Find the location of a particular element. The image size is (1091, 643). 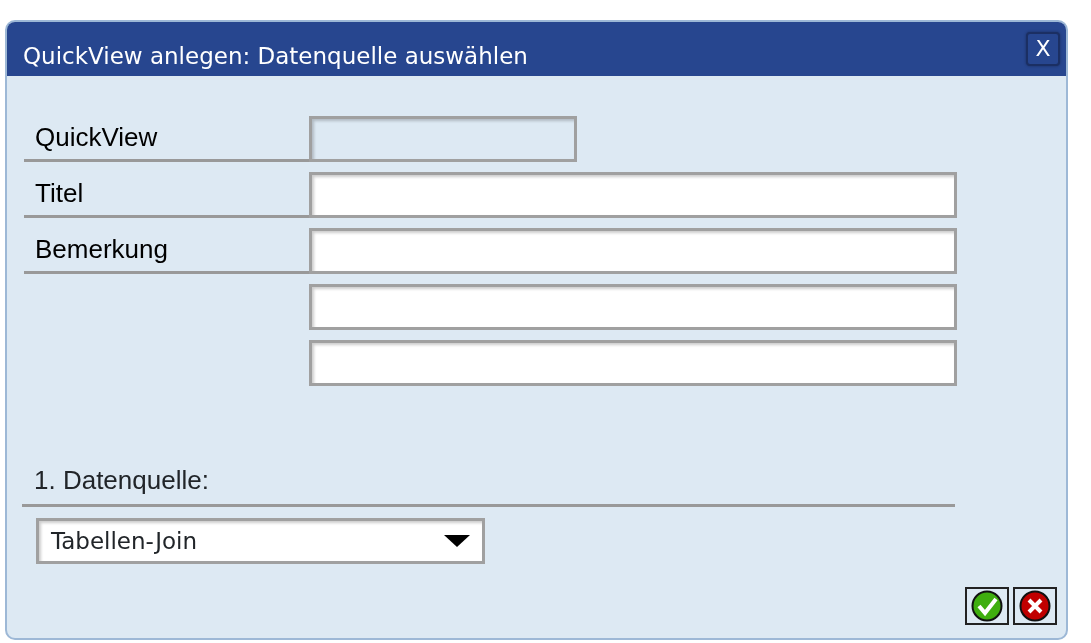

cancel-icon is located at coordinates (1035, 606).